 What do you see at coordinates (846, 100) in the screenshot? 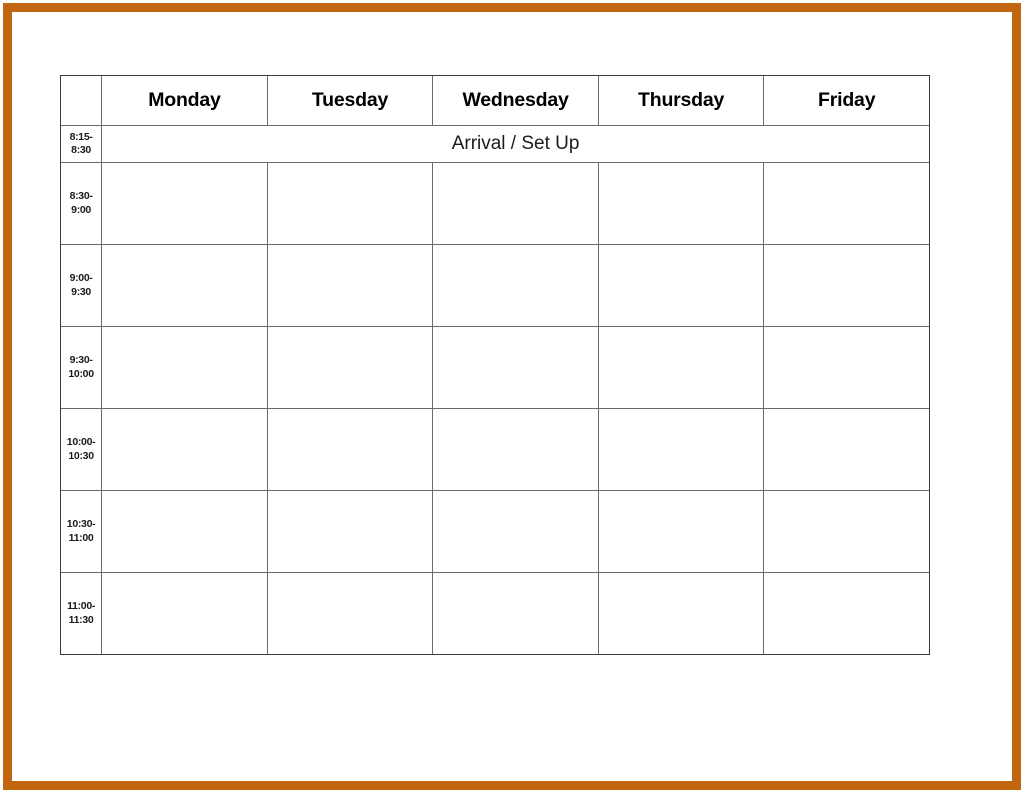
I see `day-header-friday: Friday` at bounding box center [846, 100].